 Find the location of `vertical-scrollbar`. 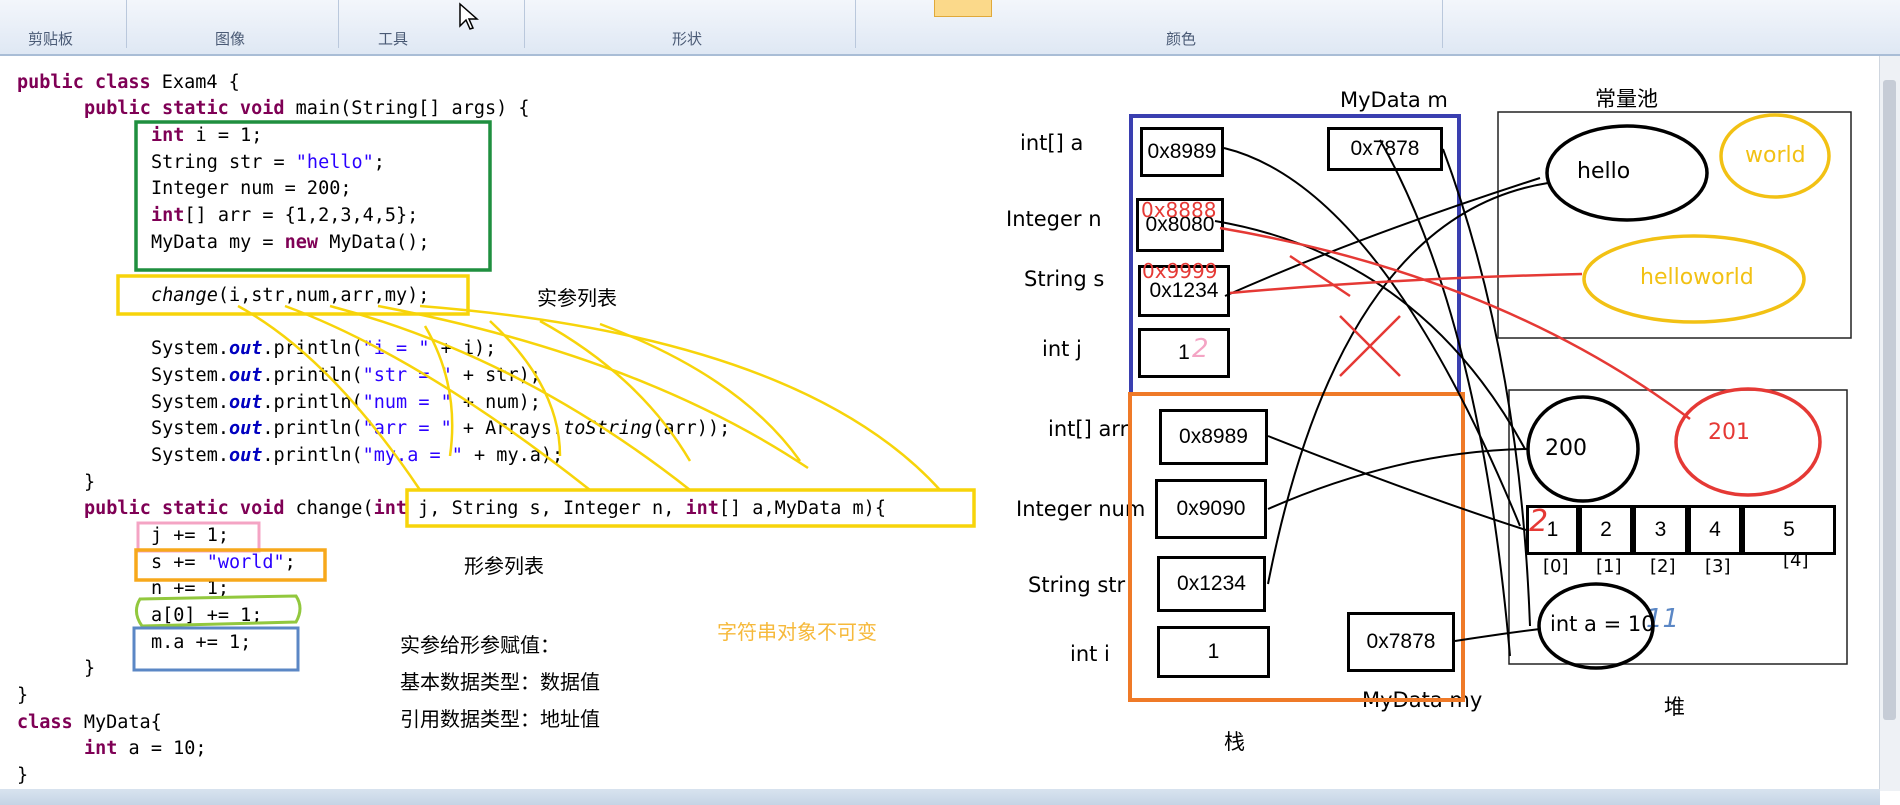

vertical-scrollbar is located at coordinates (1889, 423).